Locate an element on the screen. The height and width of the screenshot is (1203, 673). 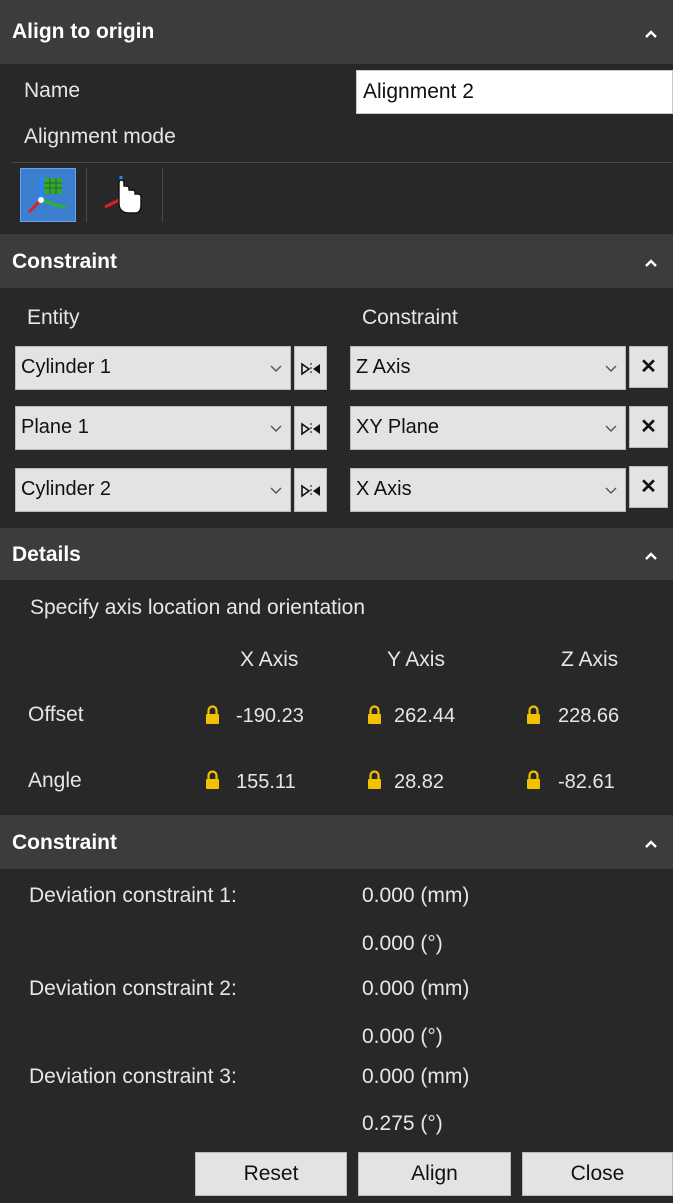
axis-alignment-mode-button is located at coordinates (48, 195).